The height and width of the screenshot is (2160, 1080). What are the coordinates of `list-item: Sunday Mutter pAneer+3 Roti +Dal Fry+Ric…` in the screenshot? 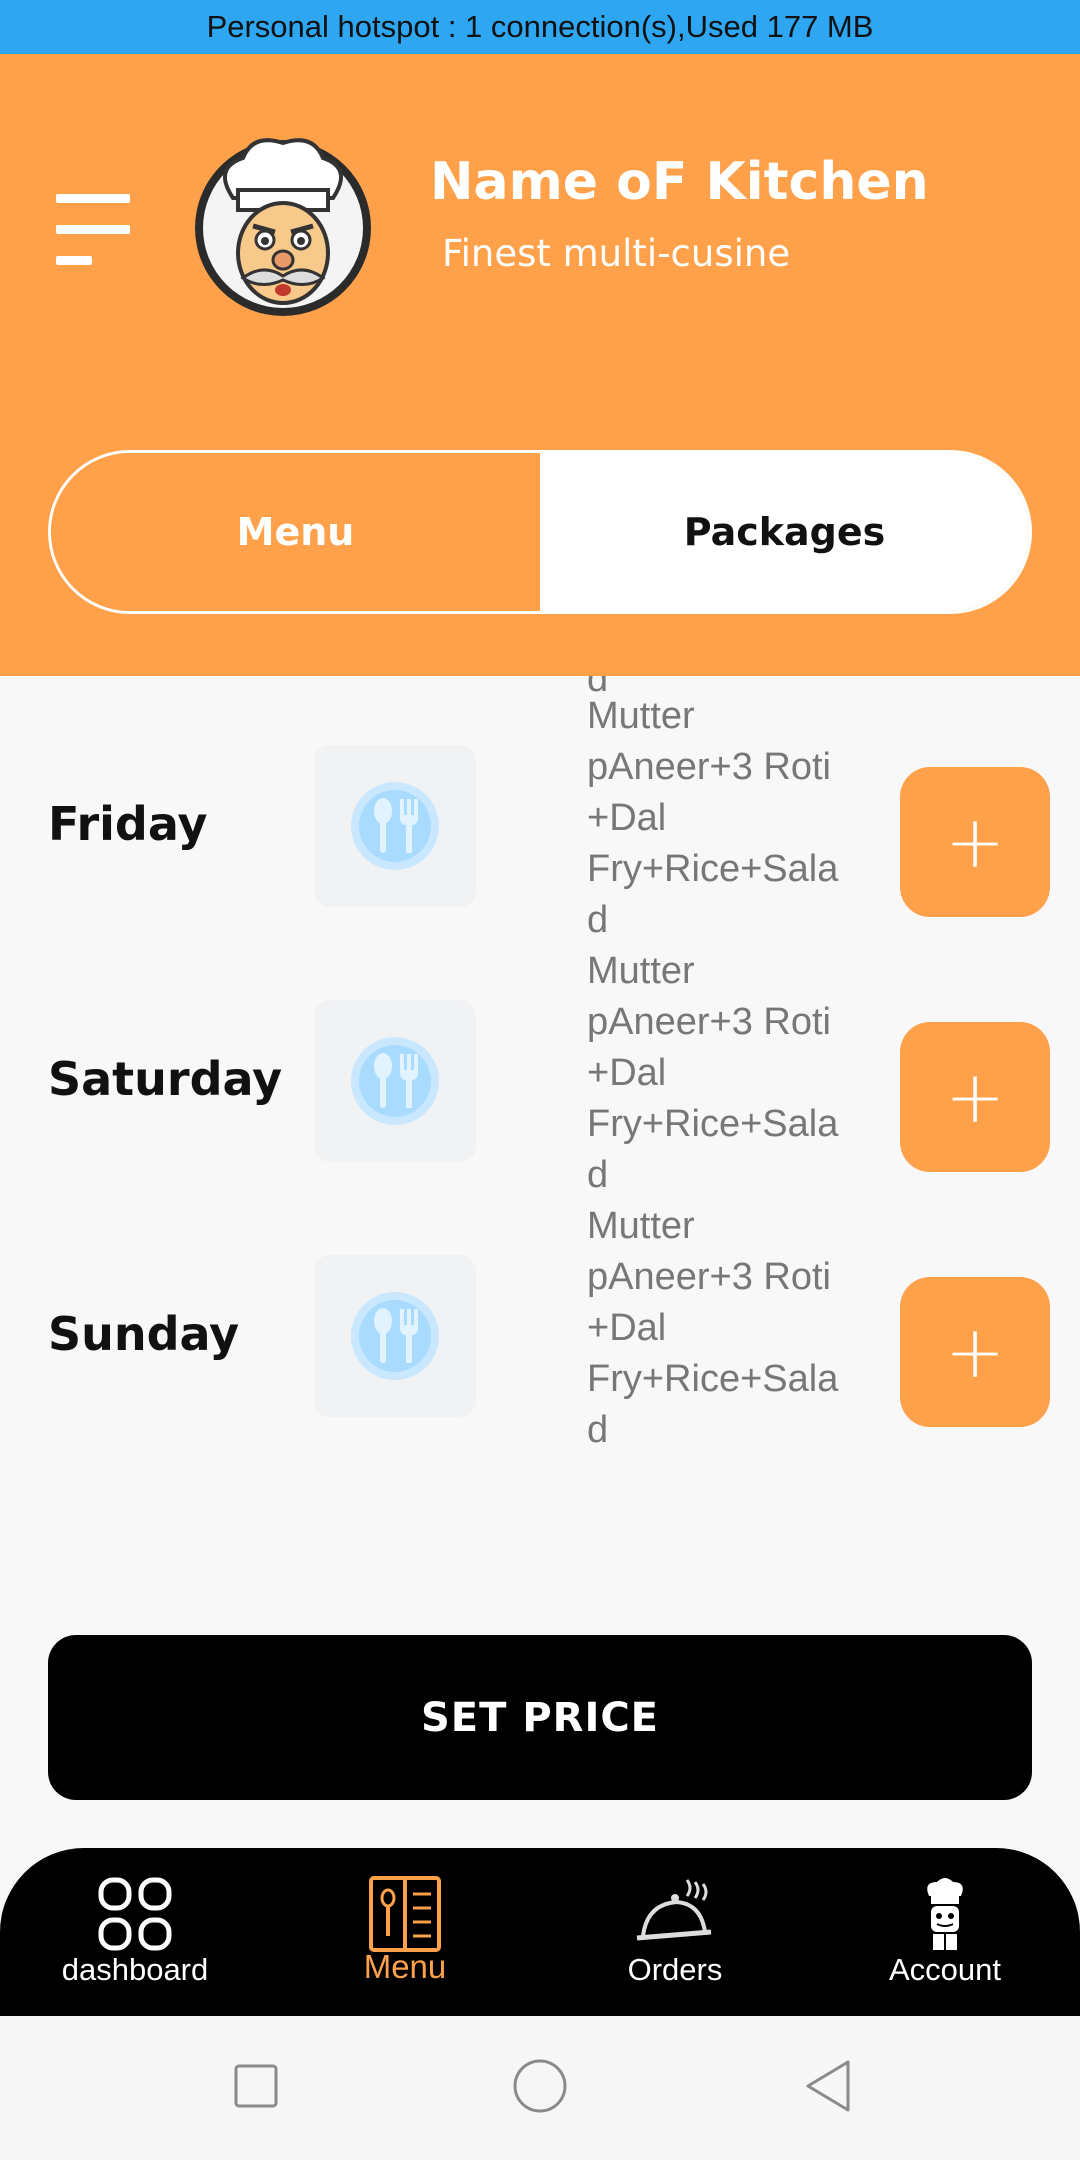 It's located at (540, 1335).